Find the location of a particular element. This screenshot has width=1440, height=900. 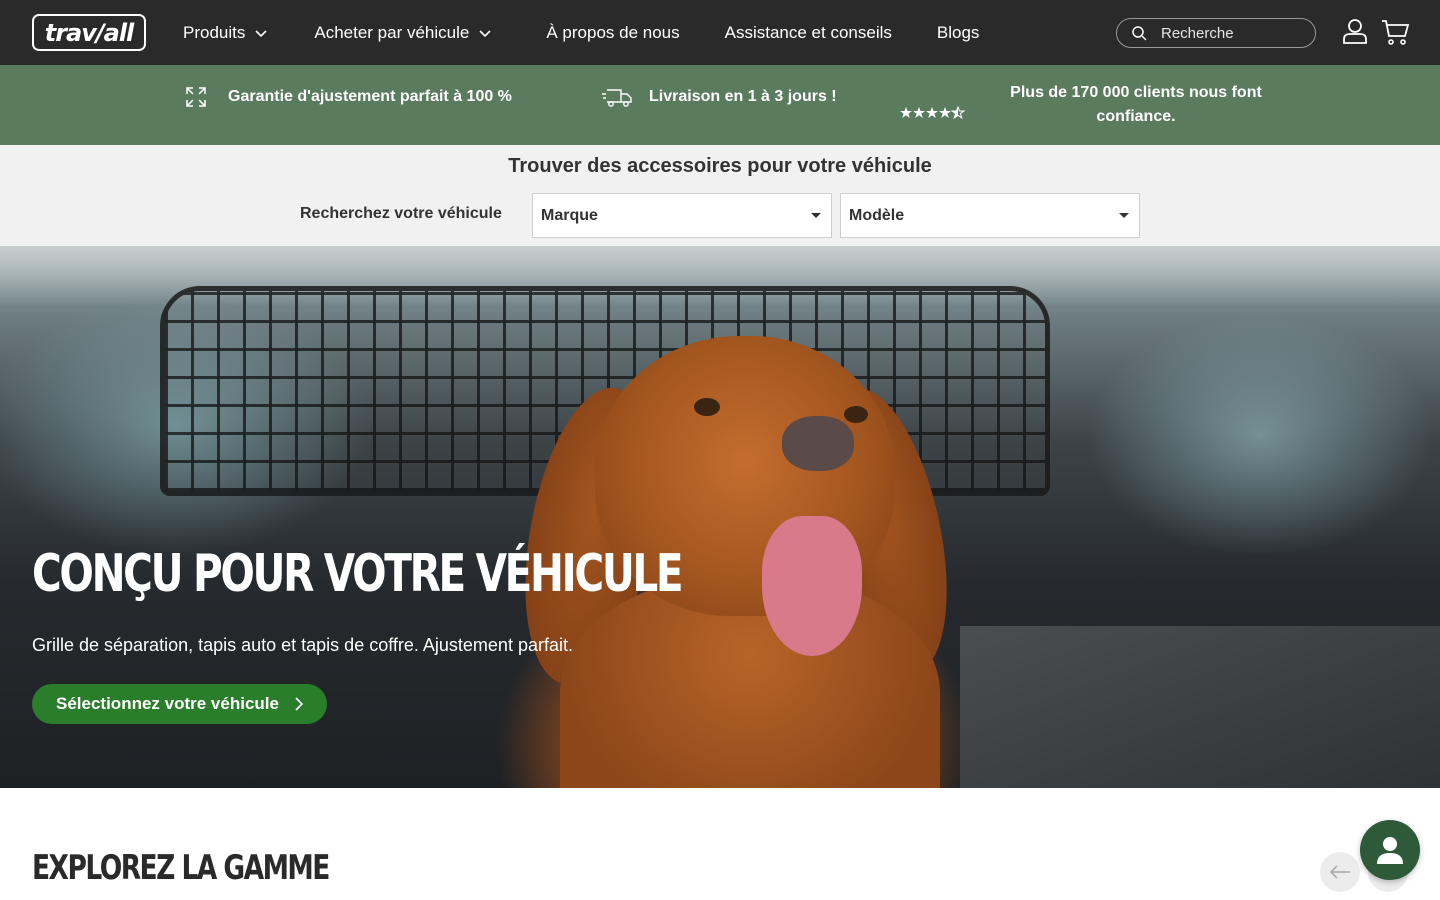

delivery-truck-icon is located at coordinates (617, 98).